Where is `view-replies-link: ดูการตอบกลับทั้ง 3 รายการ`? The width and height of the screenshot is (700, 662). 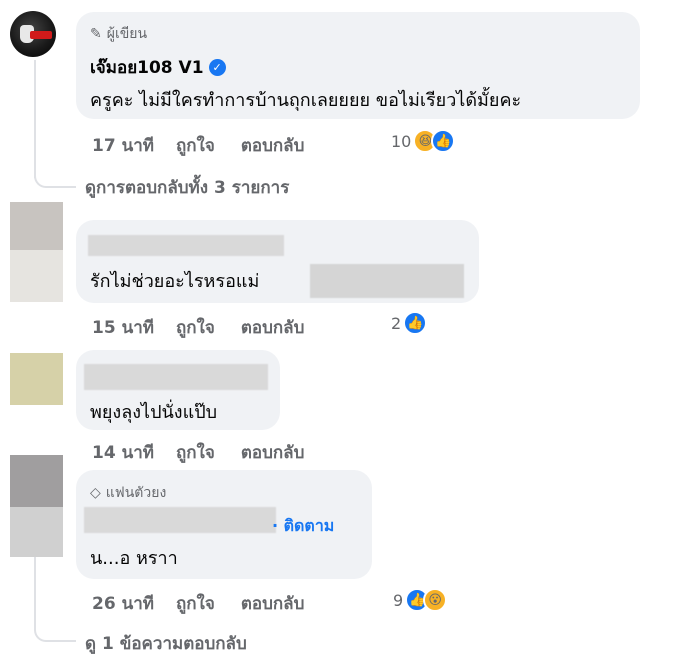
view-replies-link: ดูการตอบกลับทั้ง 3 รายการ is located at coordinates (187, 187).